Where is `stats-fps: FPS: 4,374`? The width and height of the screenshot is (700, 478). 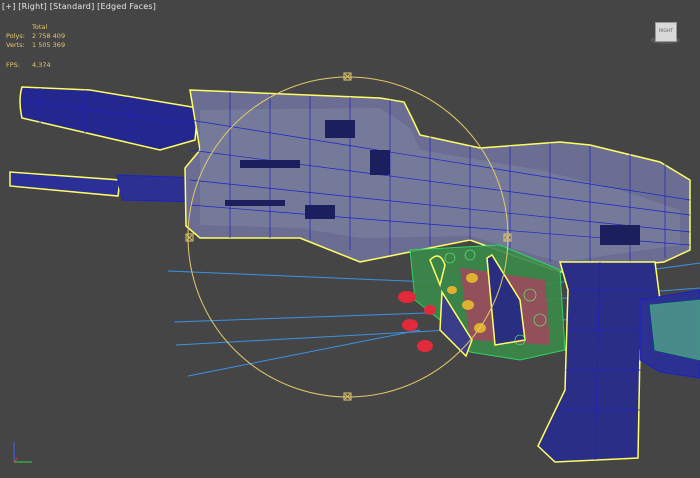
stats-fps: FPS: 4,374 is located at coordinates (28, 65).